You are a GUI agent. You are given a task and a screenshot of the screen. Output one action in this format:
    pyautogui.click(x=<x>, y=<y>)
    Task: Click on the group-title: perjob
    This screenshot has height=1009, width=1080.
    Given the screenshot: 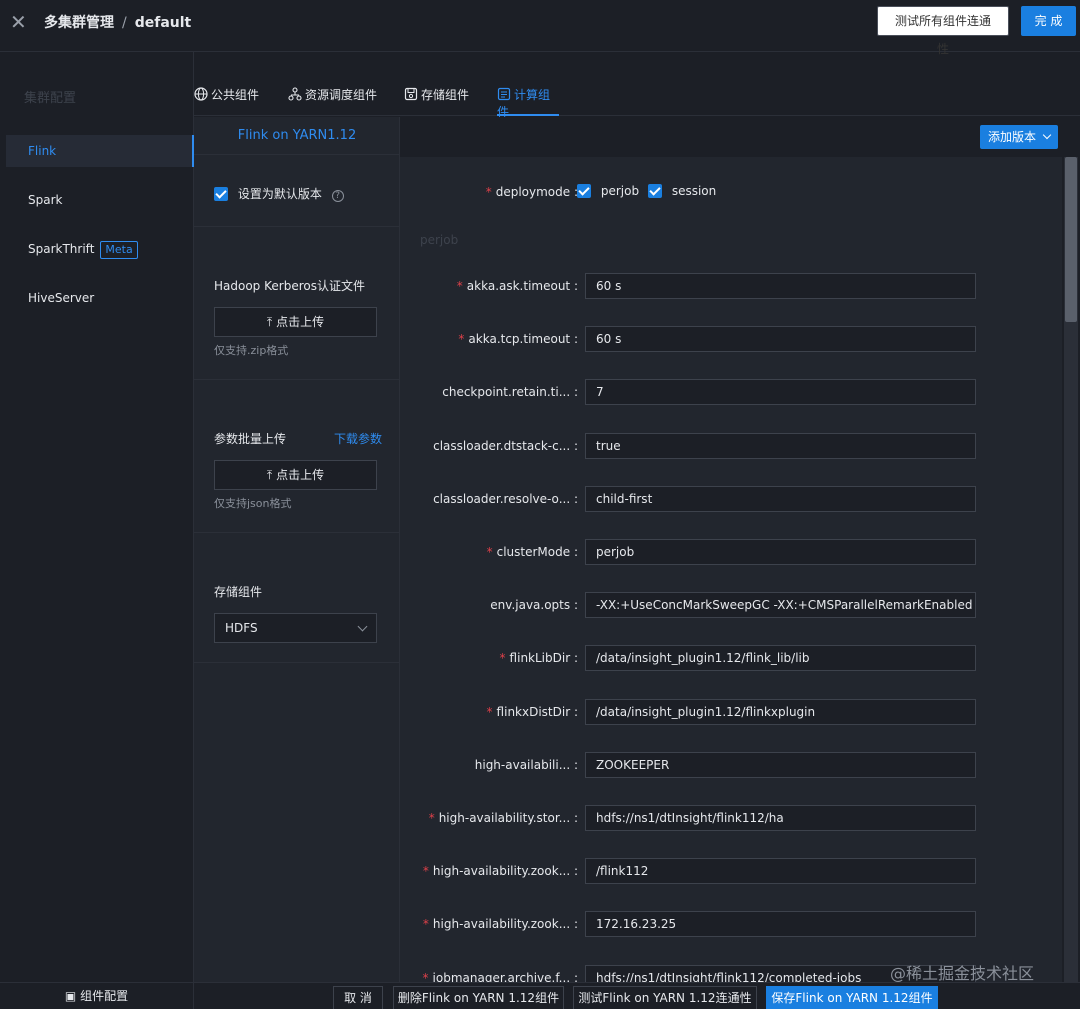 What is the action you would take?
    pyautogui.click(x=439, y=240)
    